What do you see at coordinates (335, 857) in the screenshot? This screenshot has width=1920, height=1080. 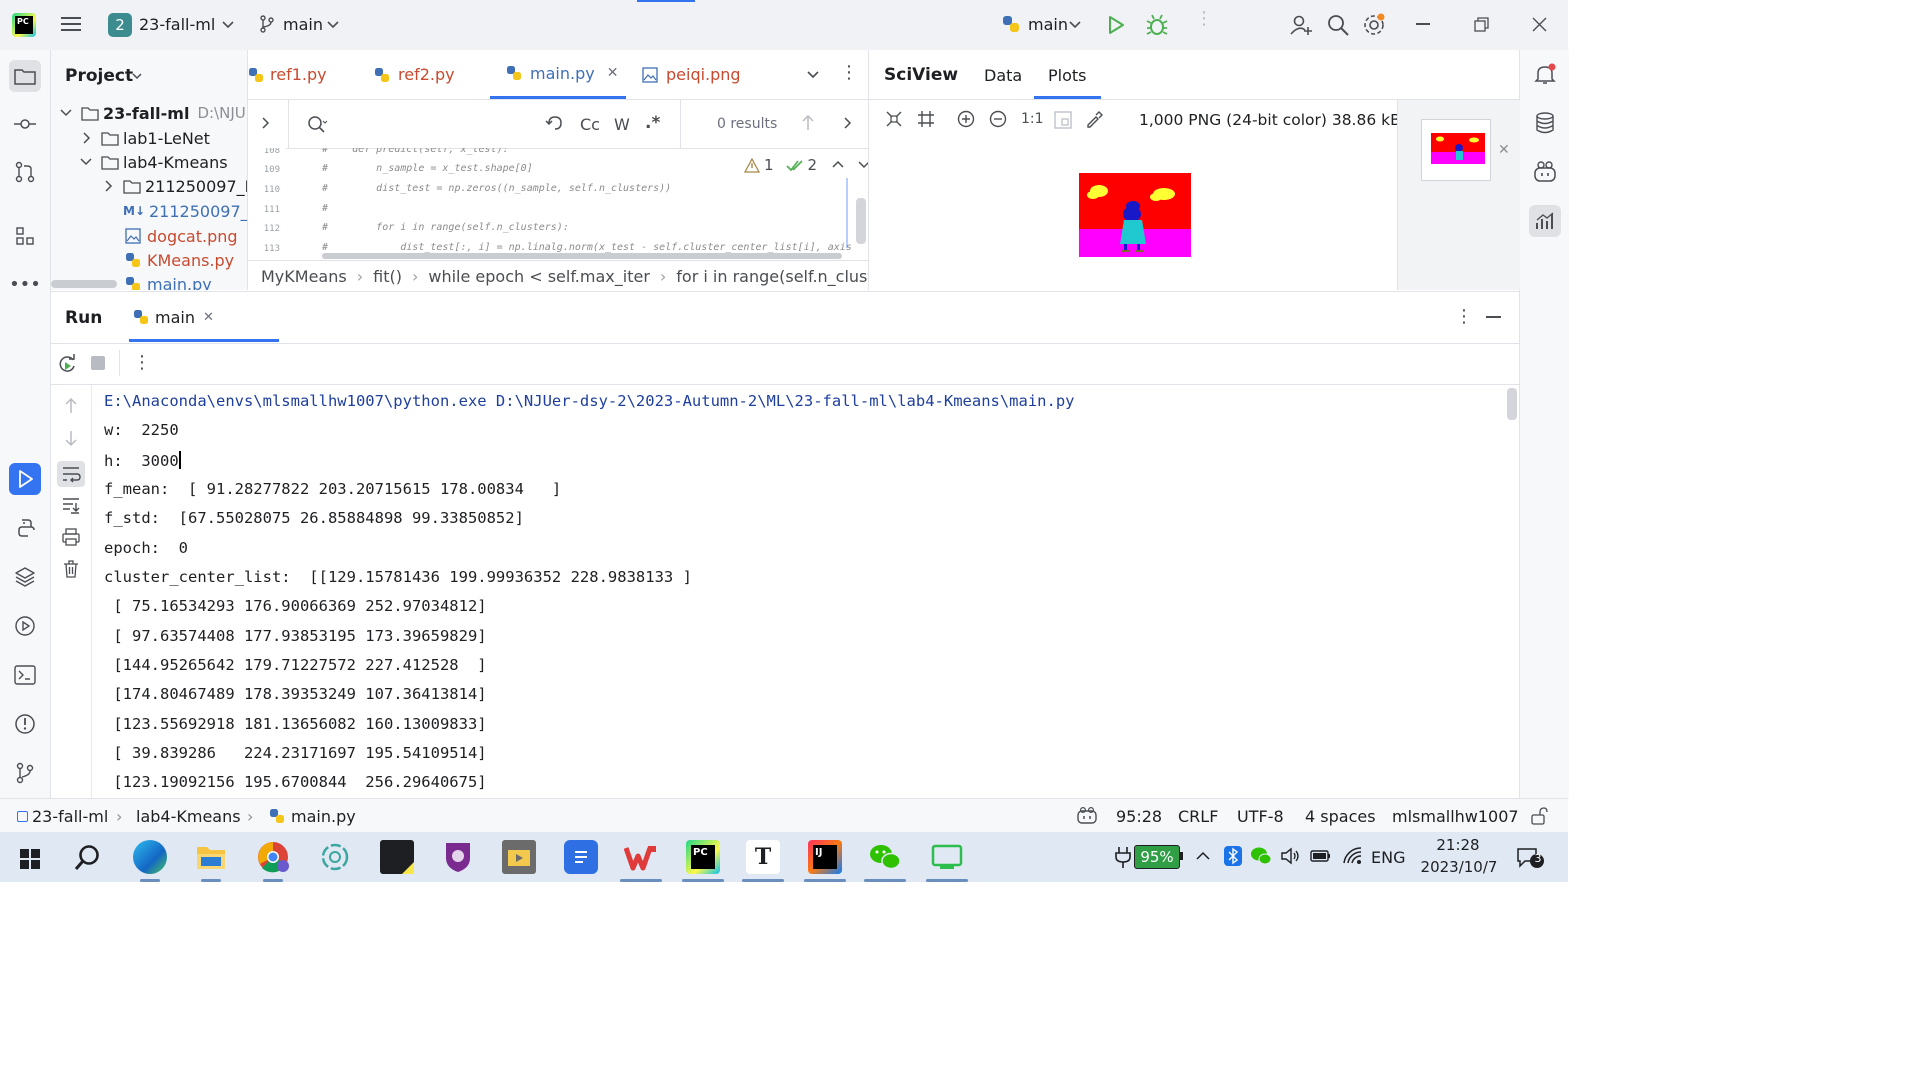 I see `chatgpt-icon` at bounding box center [335, 857].